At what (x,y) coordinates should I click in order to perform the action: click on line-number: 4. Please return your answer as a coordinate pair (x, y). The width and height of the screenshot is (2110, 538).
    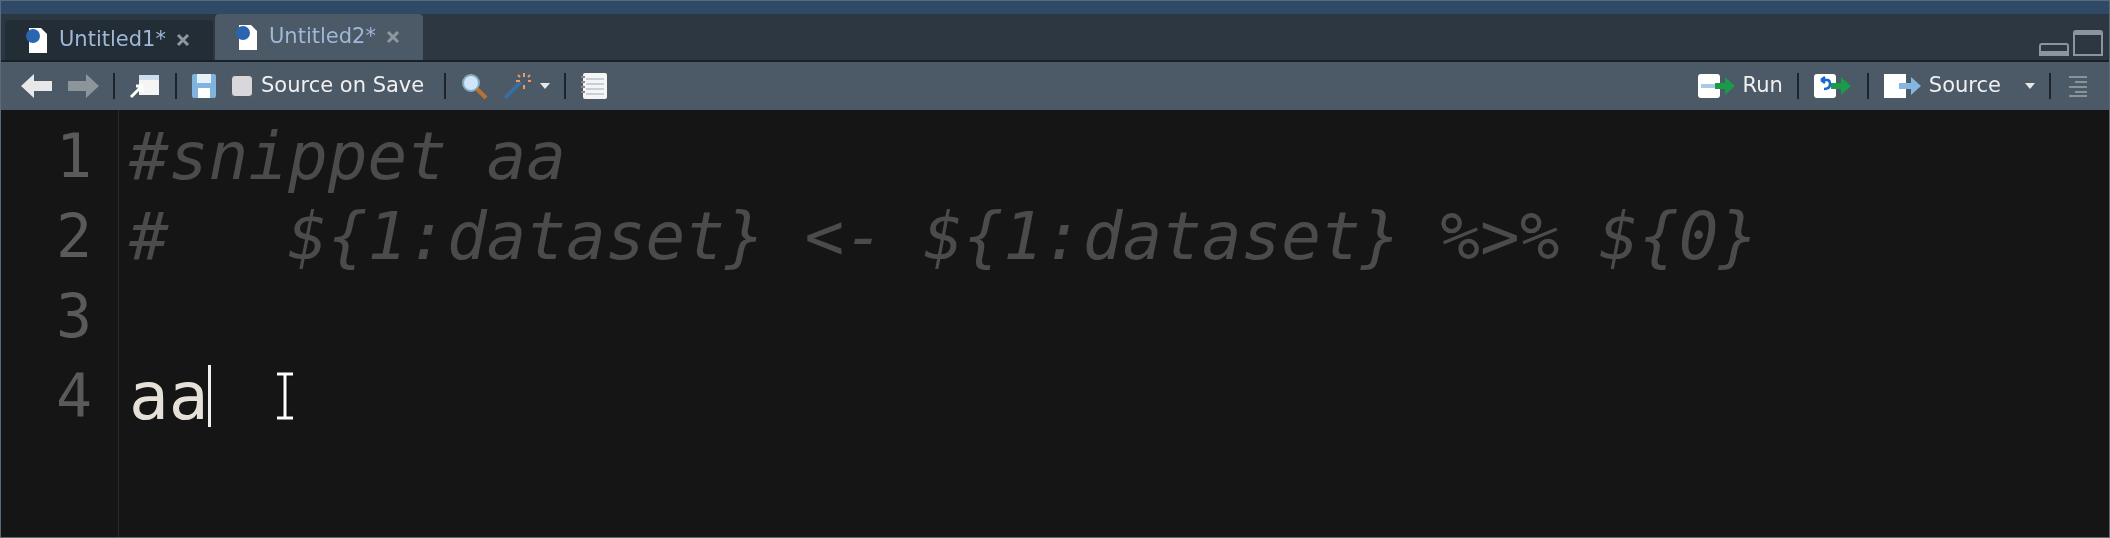
    Looking at the image, I should click on (73, 396).